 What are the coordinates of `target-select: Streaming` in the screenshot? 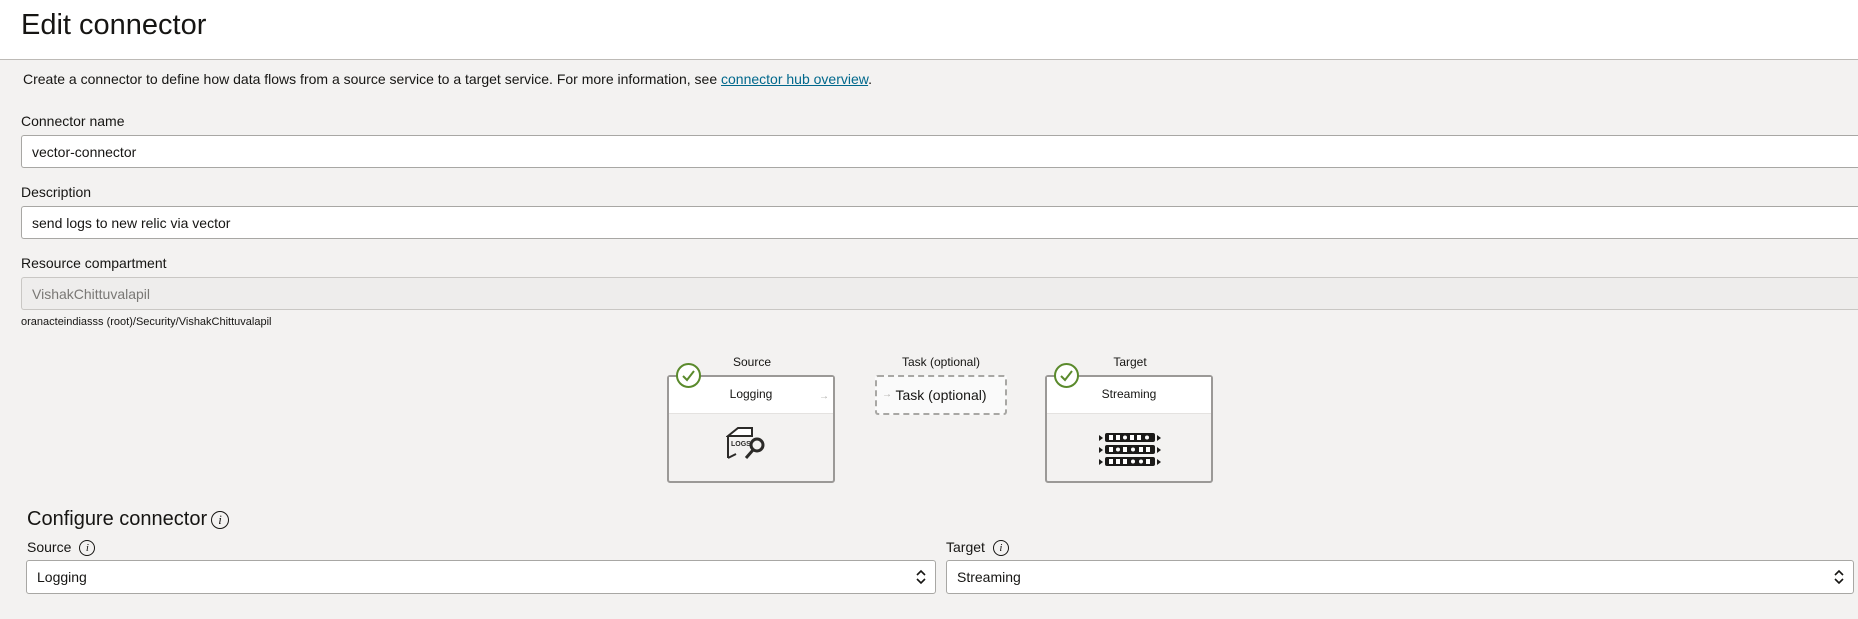 It's located at (1400, 577).